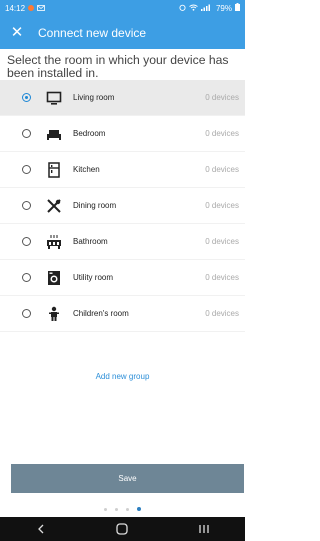  Describe the element at coordinates (54, 242) in the screenshot. I see `bathtub-icon` at that location.